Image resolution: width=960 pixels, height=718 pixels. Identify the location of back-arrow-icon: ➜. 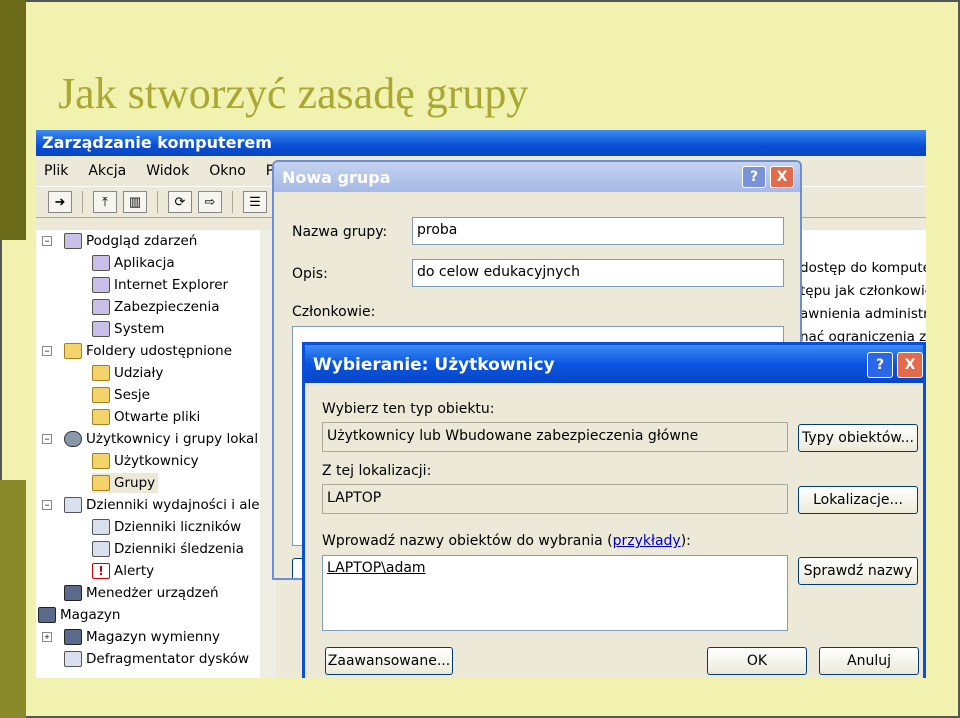
(60, 202).